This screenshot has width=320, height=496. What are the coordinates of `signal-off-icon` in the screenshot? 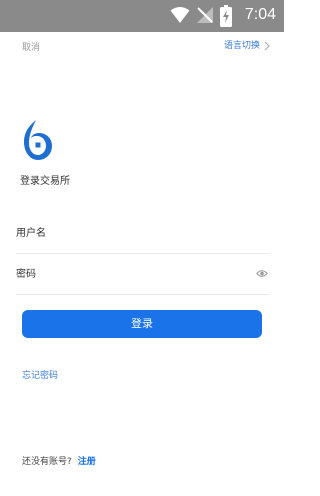 It's located at (205, 15).